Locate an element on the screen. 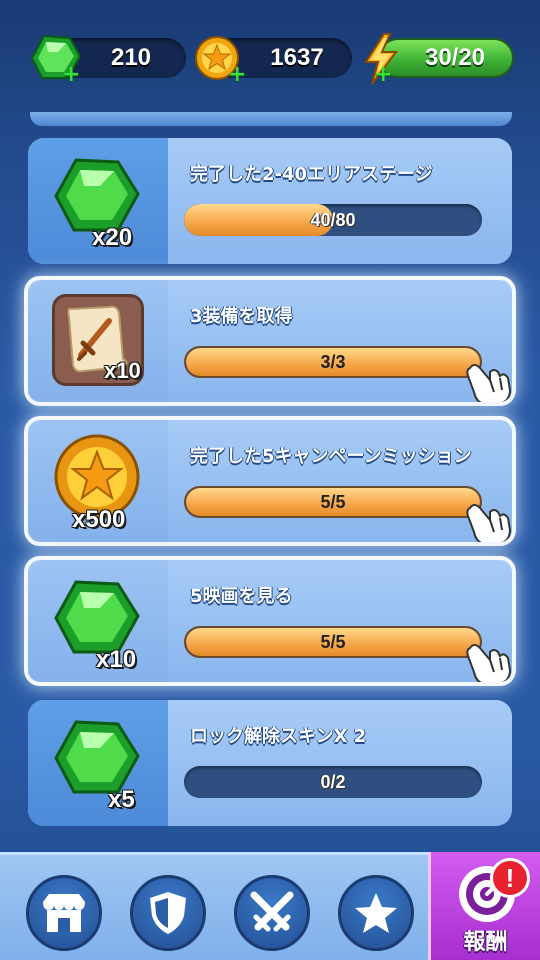 Image resolution: width=540 pixels, height=960 pixels. add-energy-icon: + is located at coordinates (383, 74).